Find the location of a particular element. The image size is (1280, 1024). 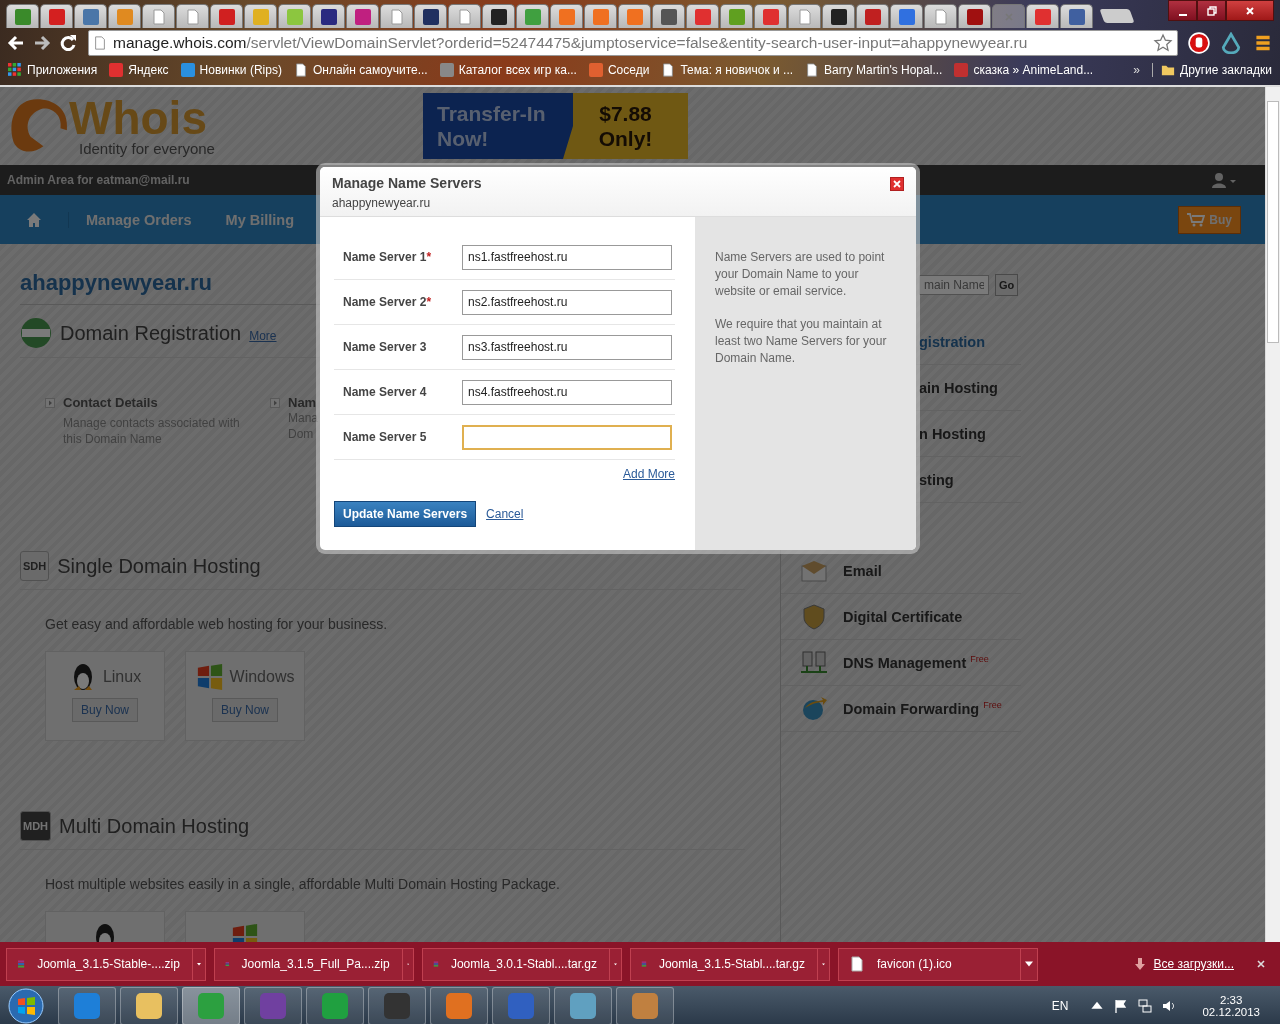

address-bar: manage.whois.com/servlet/ViewDomainServlet?orderid=52474475&jumptoservice=false&entity-search-user-input=ahappynewyear.ru is located at coordinates (633, 42).